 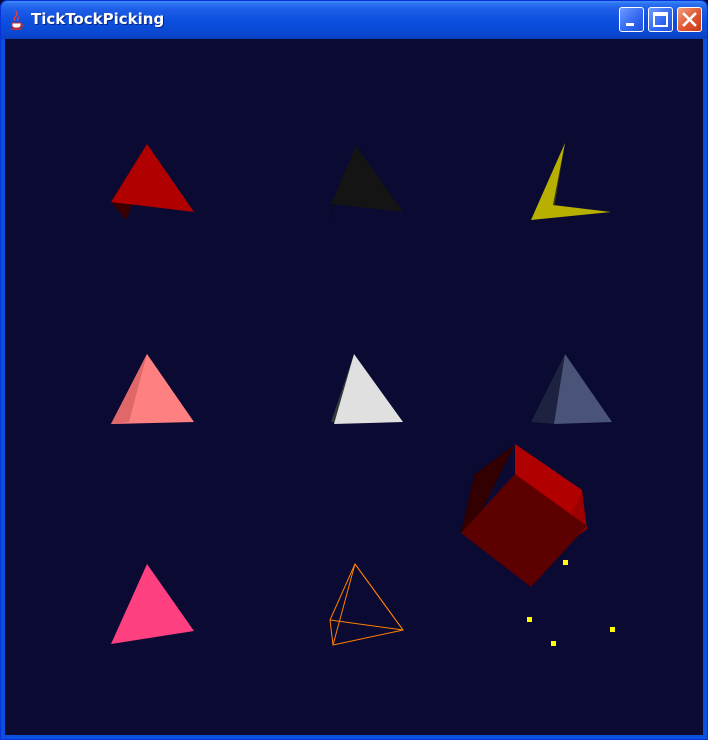 I want to click on wireframe-edge-outer, so click(x=366, y=604).